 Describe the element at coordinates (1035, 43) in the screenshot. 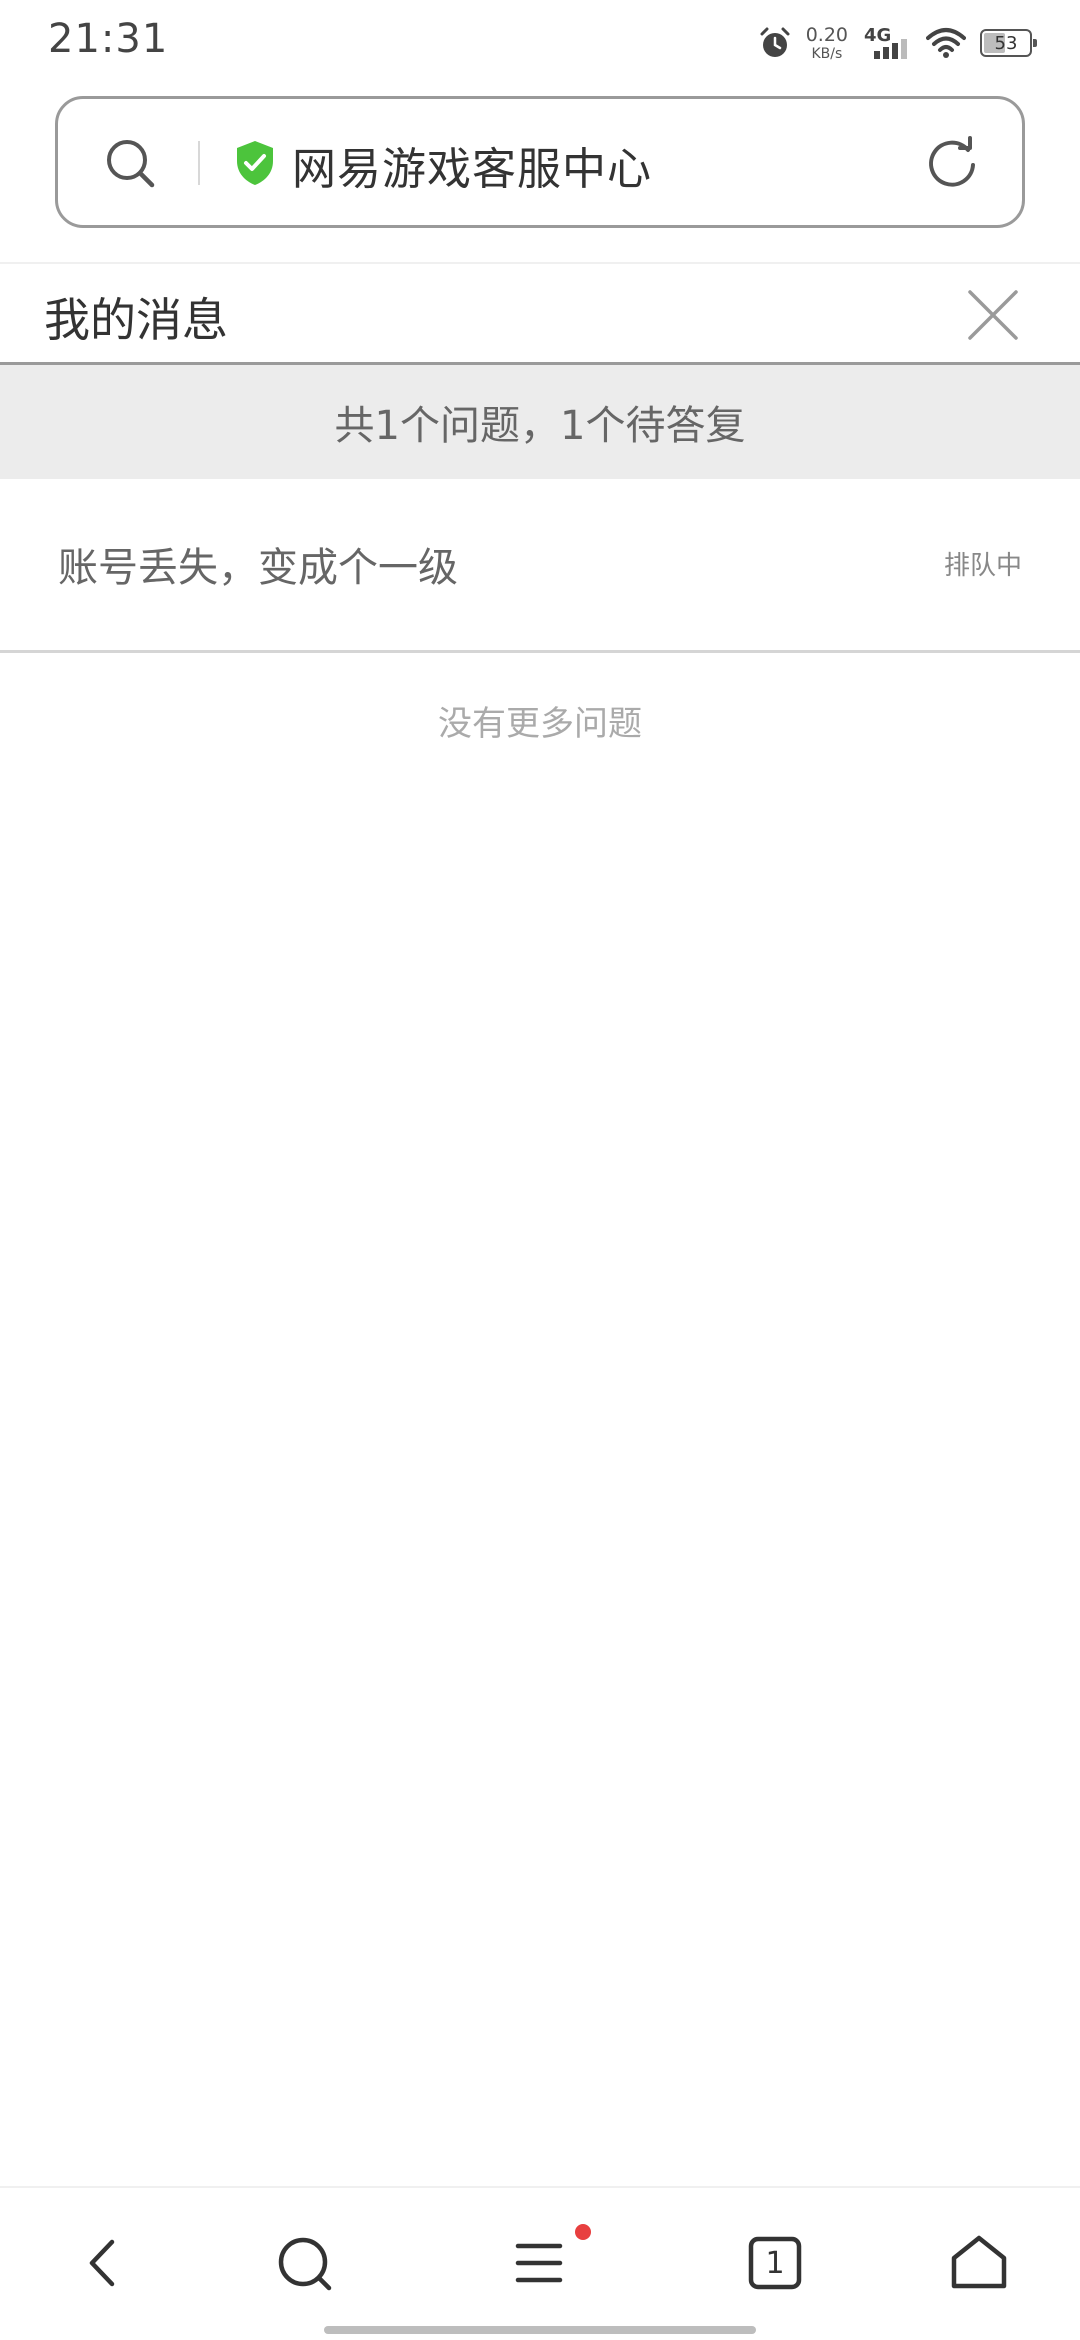

I see `battery-nub` at that location.